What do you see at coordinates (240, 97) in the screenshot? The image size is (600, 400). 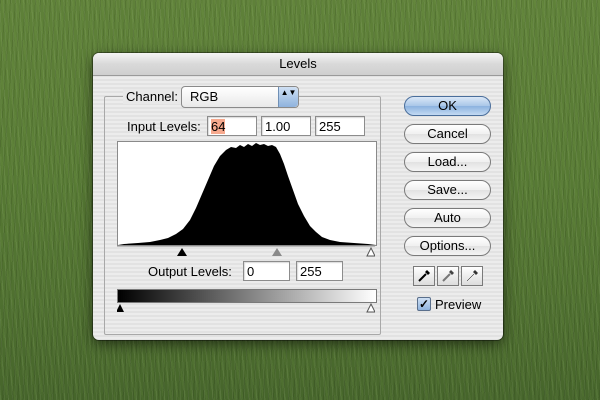 I see `channel-select: RGB ▲▼` at bounding box center [240, 97].